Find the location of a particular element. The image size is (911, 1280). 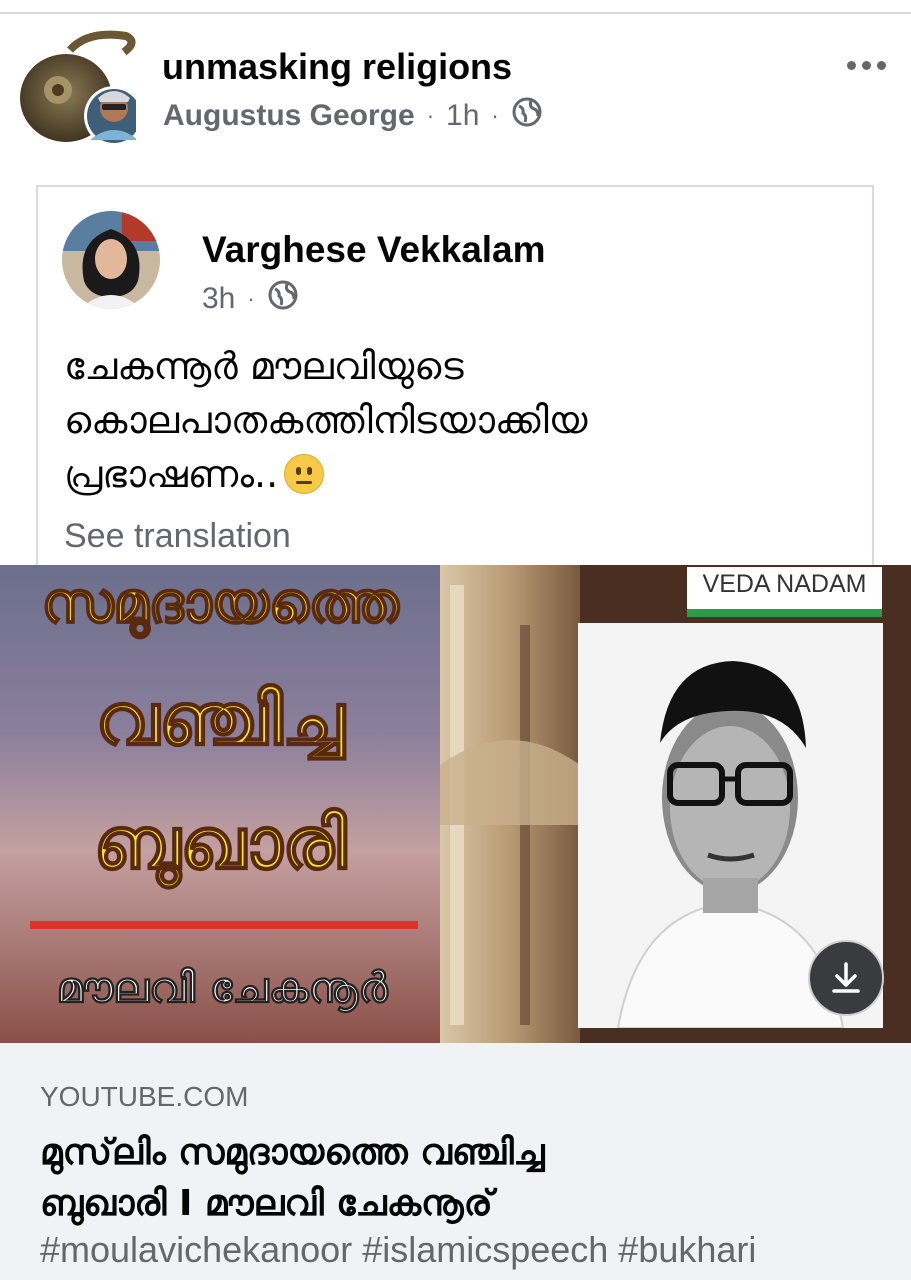

post-text-line: പ്രഭാഷണം.. is located at coordinates (171, 474).